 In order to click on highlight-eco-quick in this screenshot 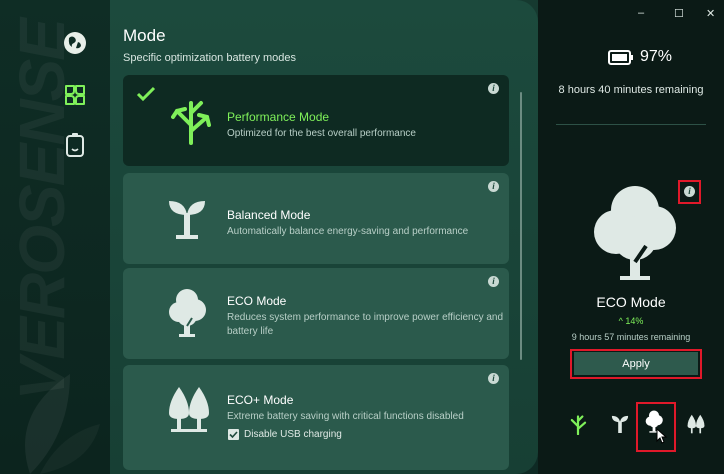, I will do `click(656, 427)`.